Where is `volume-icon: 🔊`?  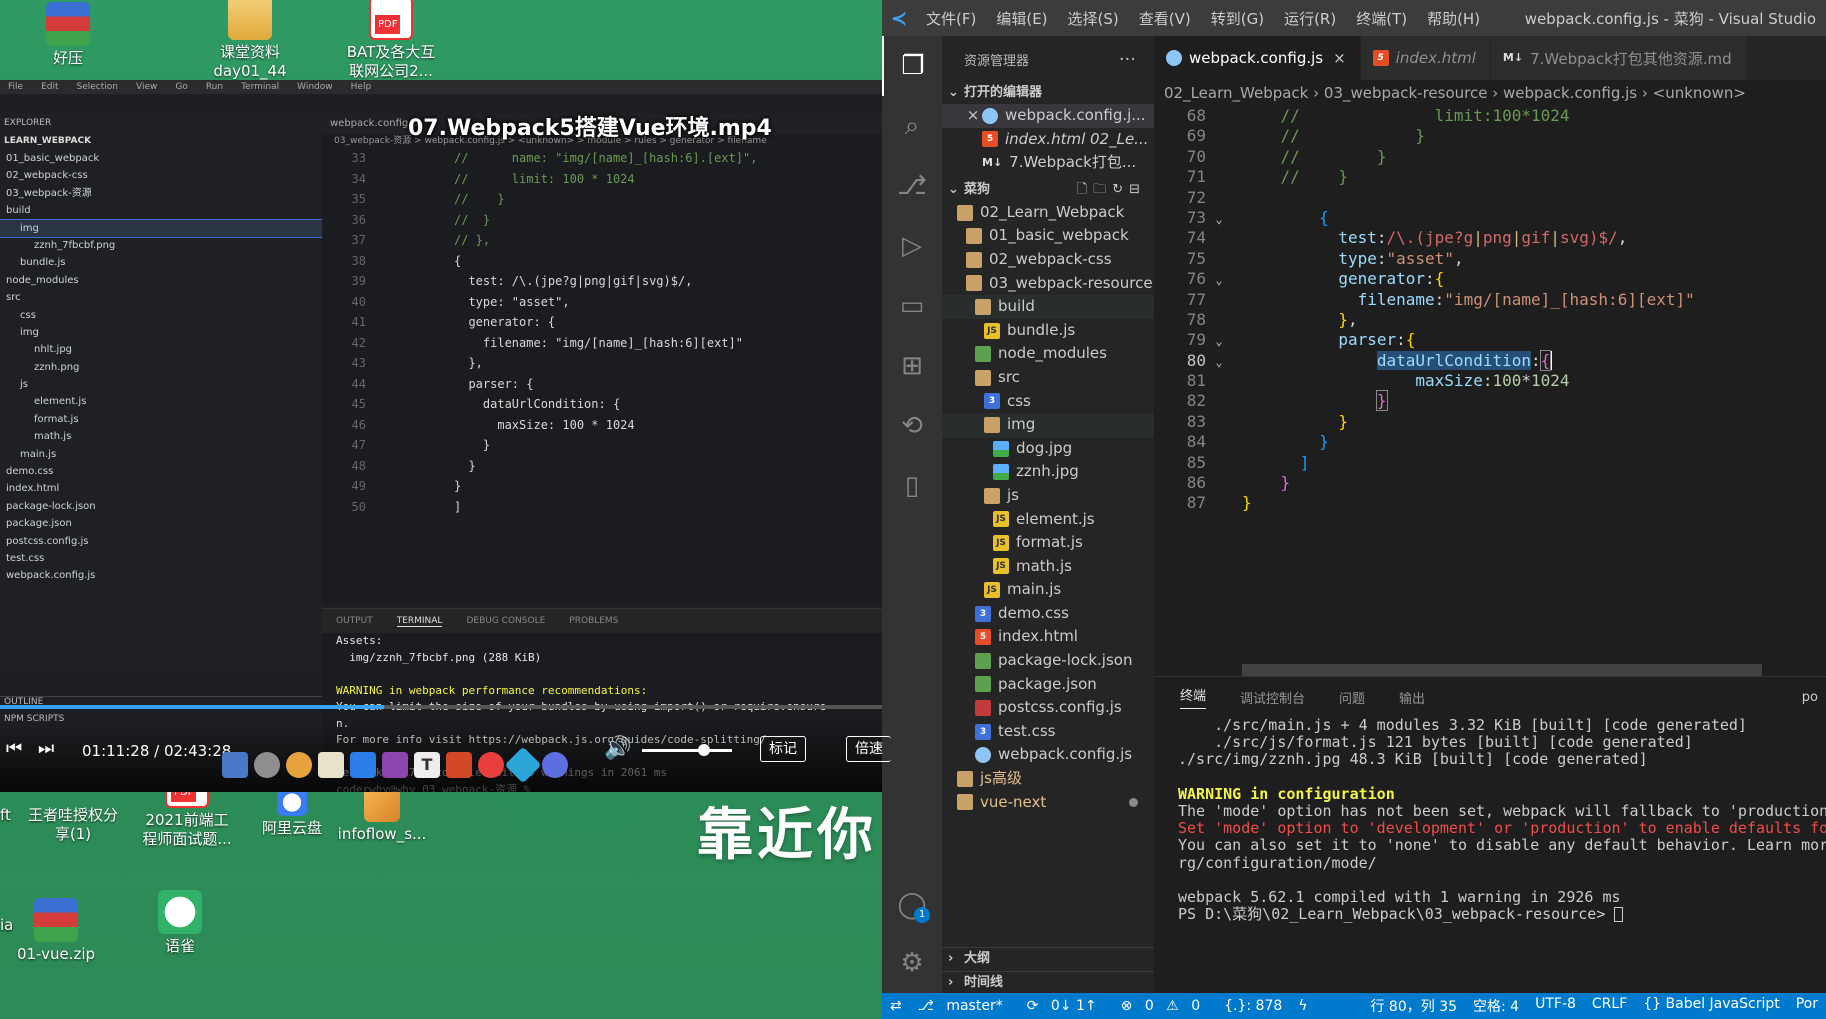 volume-icon: 🔊 is located at coordinates (617, 748).